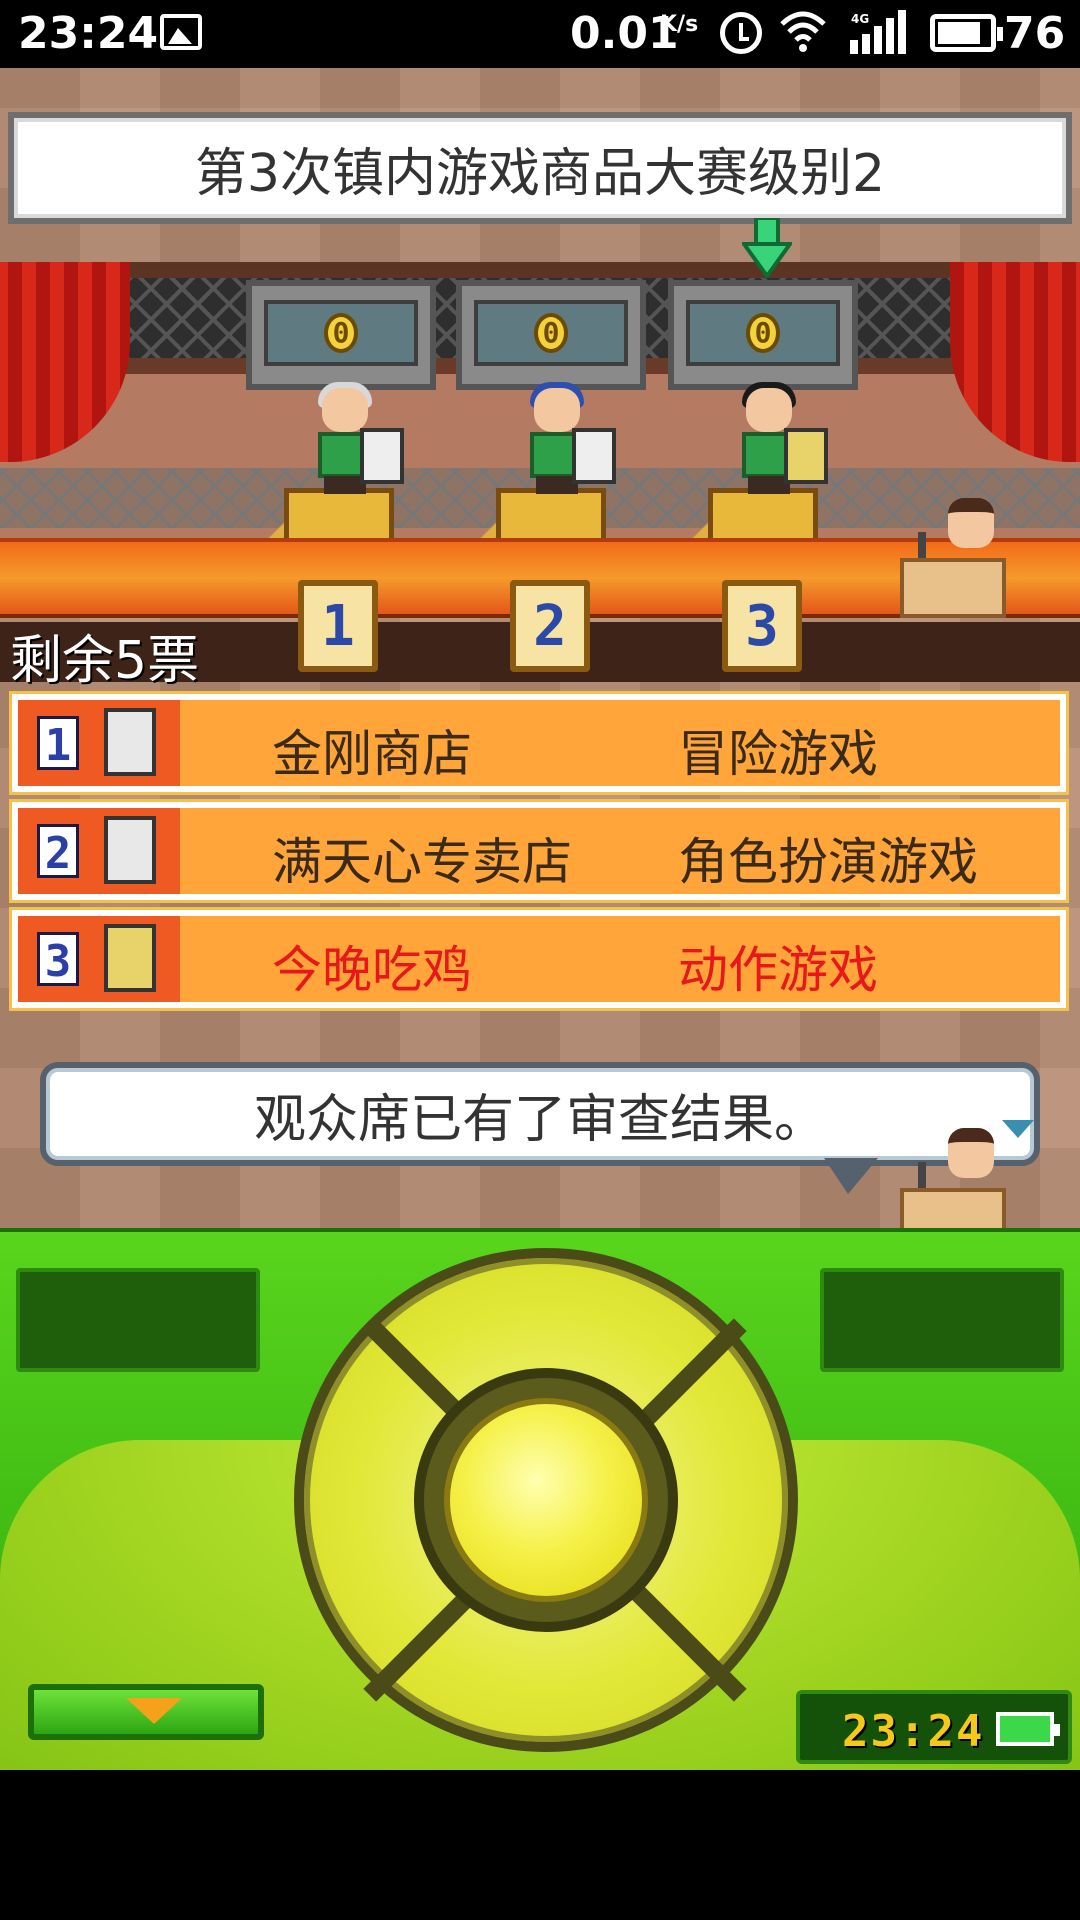 This screenshot has height=1920, width=1080. I want to click on bottom-bar, so click(540, 1845).